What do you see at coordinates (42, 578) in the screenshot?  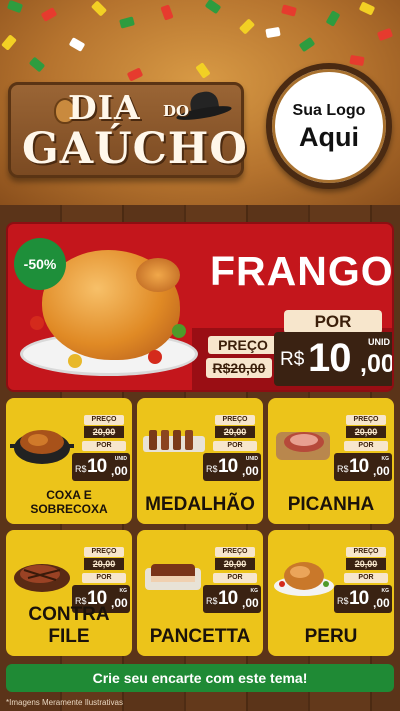 I see `steak-image` at bounding box center [42, 578].